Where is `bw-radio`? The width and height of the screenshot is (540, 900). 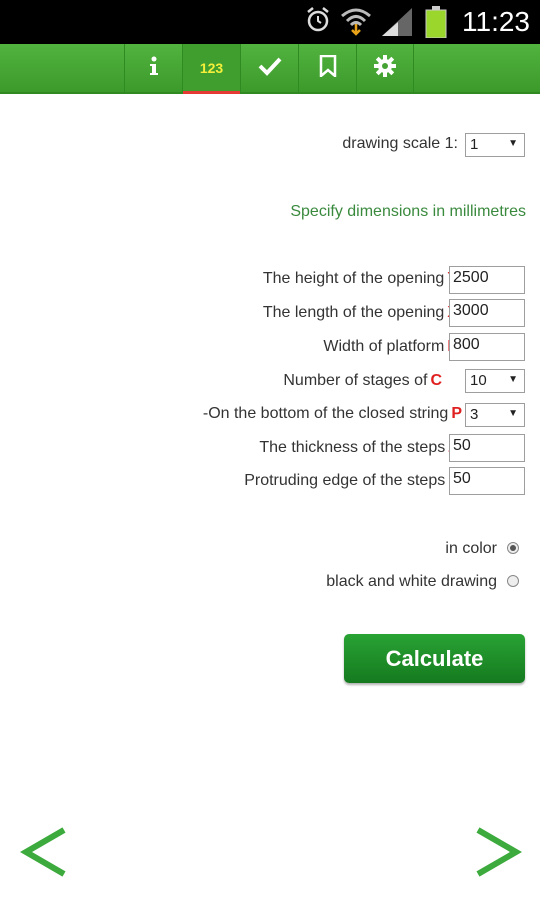 bw-radio is located at coordinates (513, 581).